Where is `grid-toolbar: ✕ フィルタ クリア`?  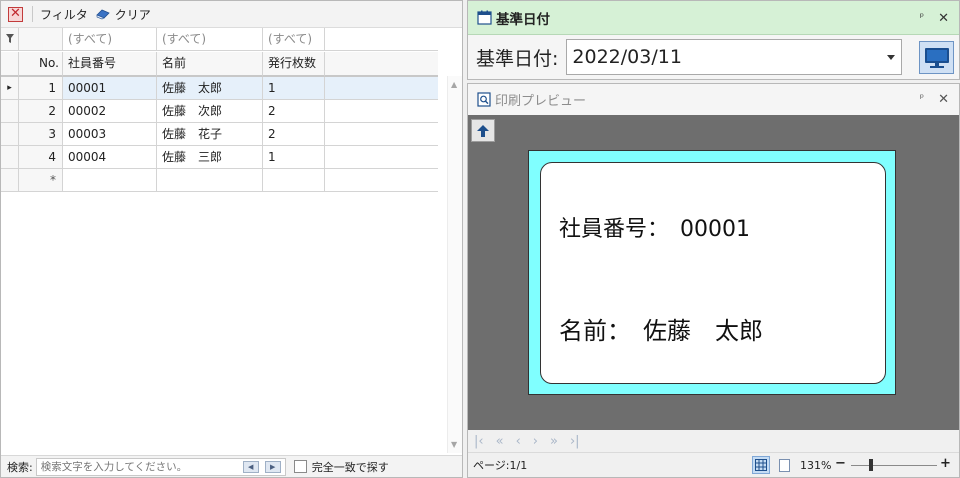
grid-toolbar: ✕ フィルタ クリア is located at coordinates (231, 14).